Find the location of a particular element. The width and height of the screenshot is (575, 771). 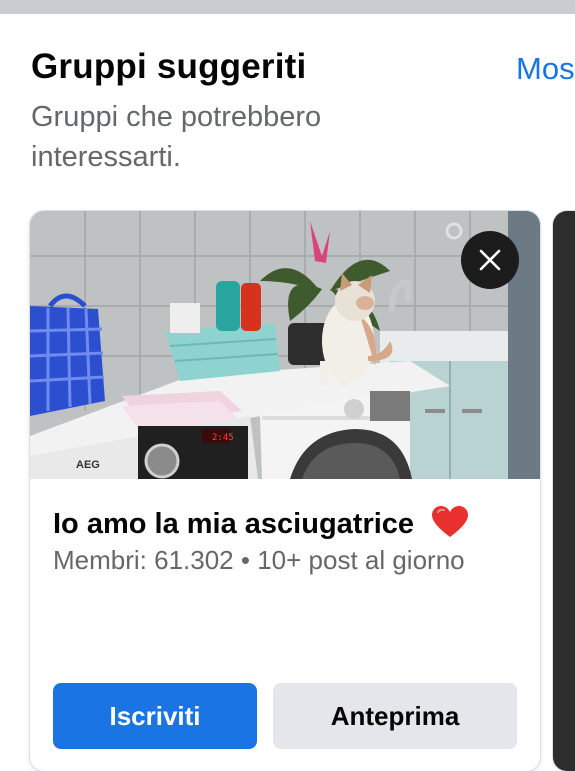

dismiss-button is located at coordinates (490, 260).